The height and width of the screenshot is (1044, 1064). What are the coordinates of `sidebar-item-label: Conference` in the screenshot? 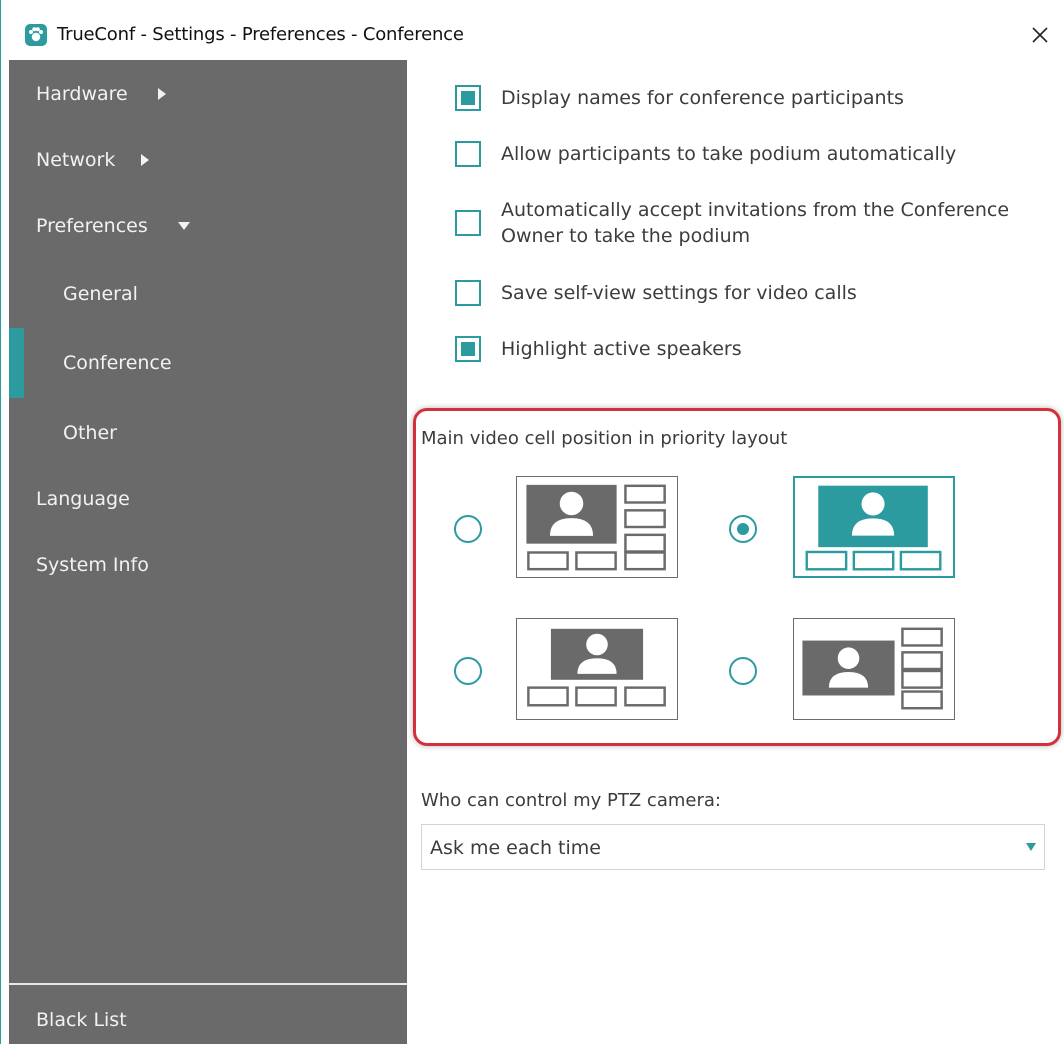 It's located at (117, 363).